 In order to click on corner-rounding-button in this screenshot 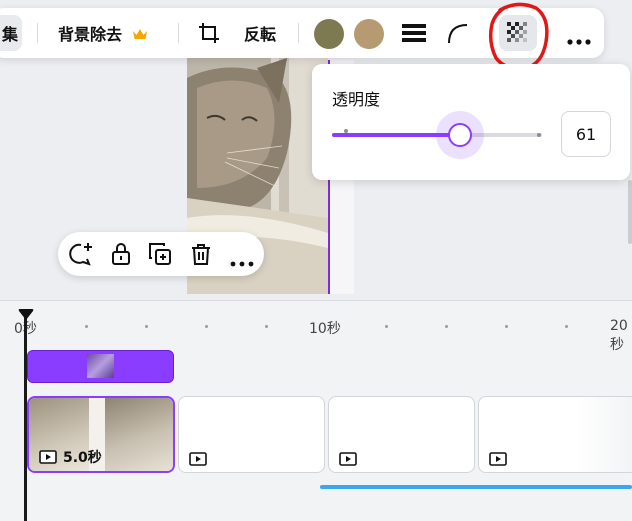, I will do `click(458, 33)`.